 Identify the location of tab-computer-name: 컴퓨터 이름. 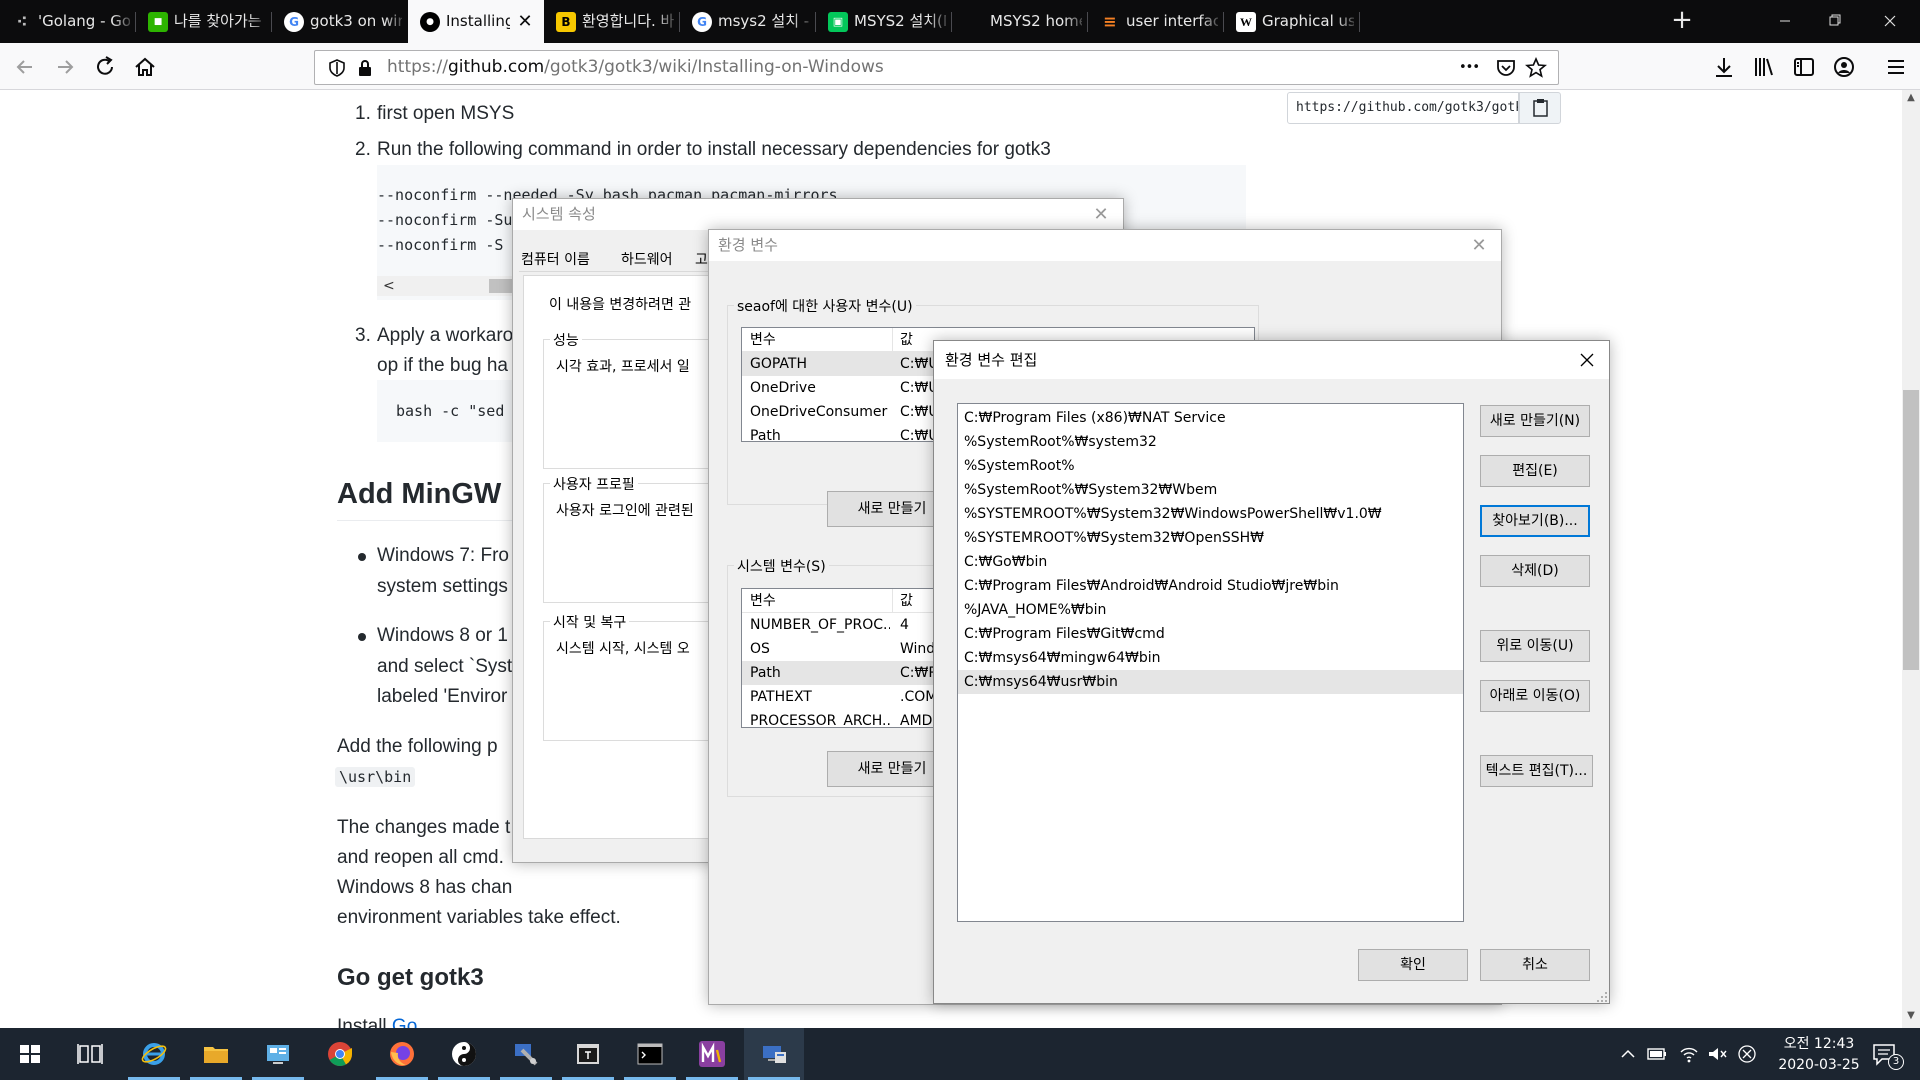
(555, 259).